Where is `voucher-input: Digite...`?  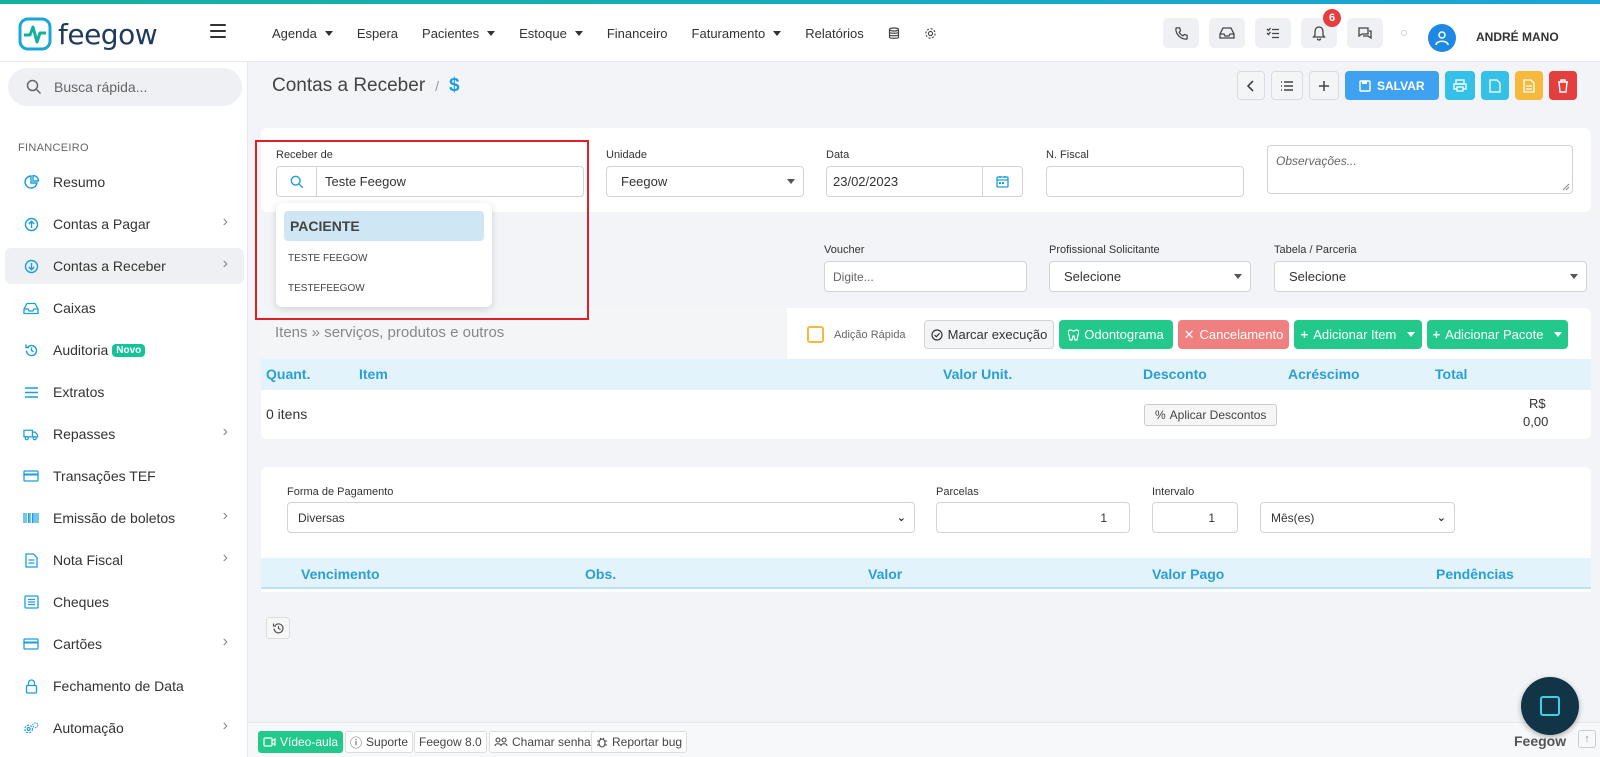
voucher-input: Digite... is located at coordinates (925, 276).